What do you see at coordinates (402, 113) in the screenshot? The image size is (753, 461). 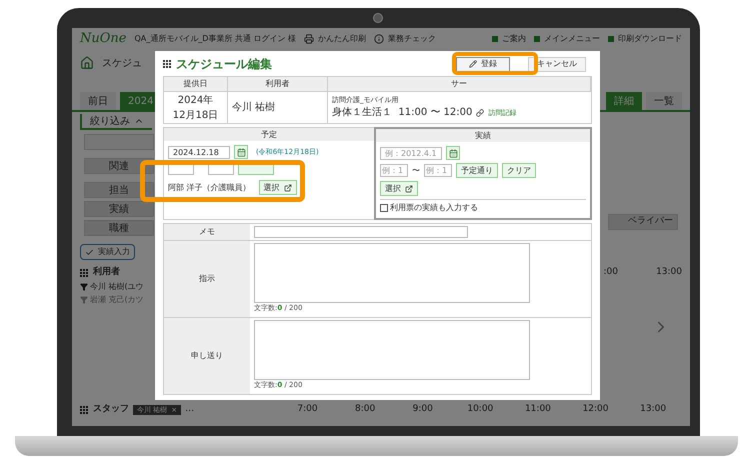 I see `service-detail: 身体１生活１ 11:00 〜 12:00` at bounding box center [402, 113].